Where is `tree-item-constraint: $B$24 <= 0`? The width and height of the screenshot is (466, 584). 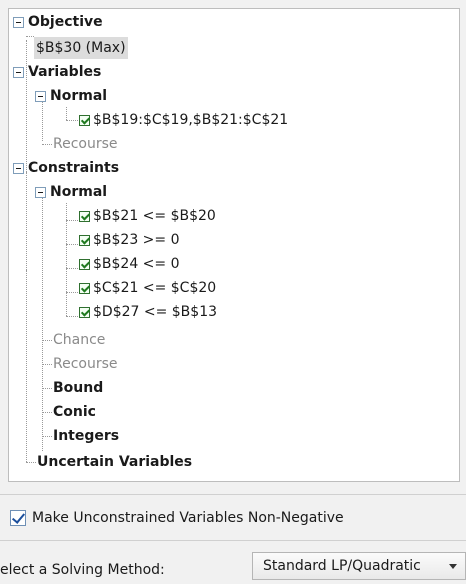 tree-item-constraint: $B$24 <= 0 is located at coordinates (129, 264).